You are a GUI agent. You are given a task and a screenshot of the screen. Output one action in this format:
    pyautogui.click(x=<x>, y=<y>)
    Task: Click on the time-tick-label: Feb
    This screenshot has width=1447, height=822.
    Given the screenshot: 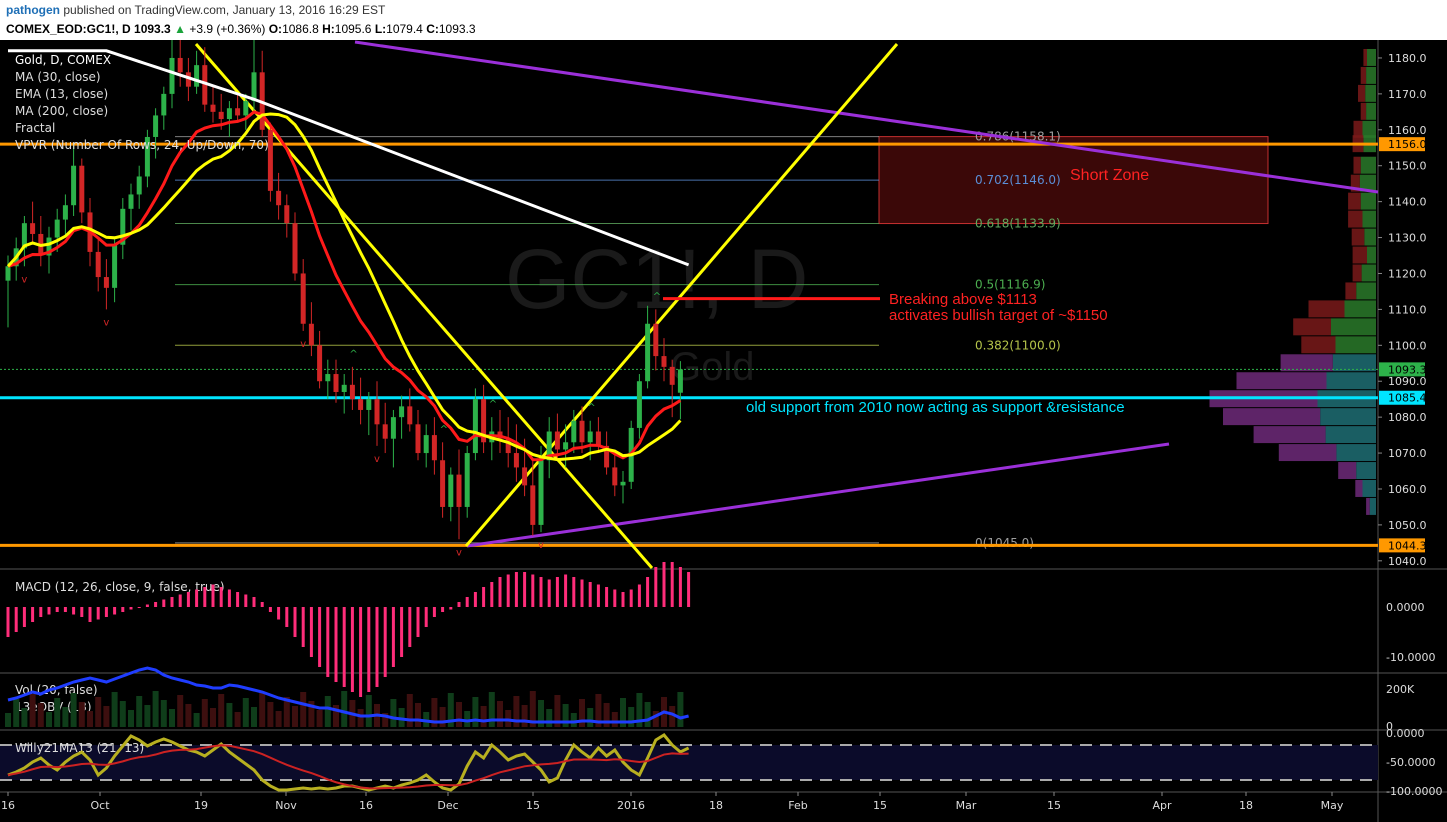 What is the action you would take?
    pyautogui.click(x=797, y=805)
    